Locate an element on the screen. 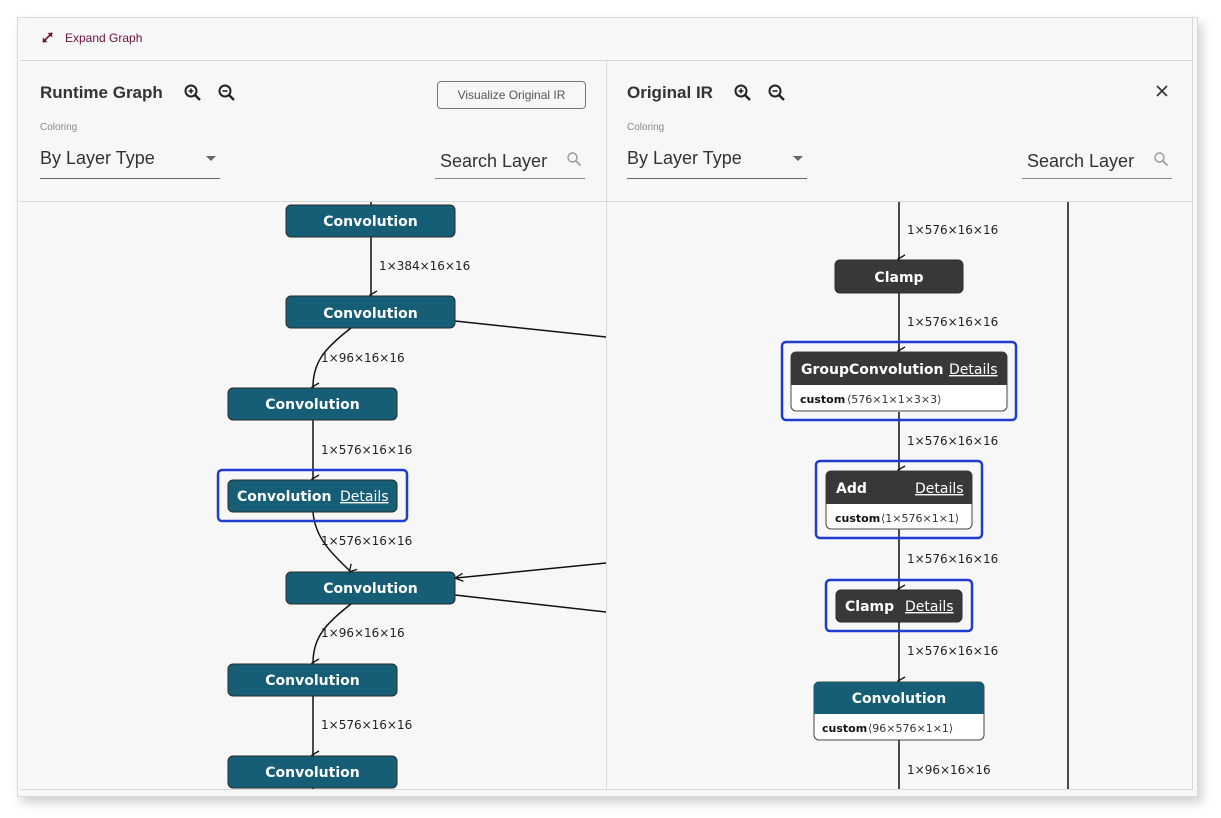 The width and height of the screenshot is (1221, 818). original-ir-title: Original IR is located at coordinates (670, 92).